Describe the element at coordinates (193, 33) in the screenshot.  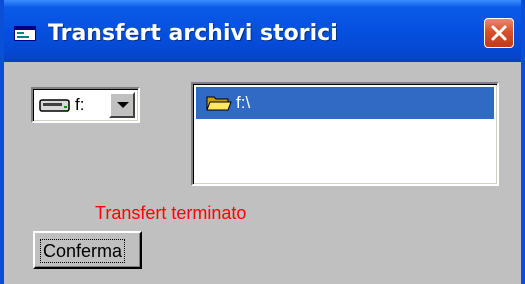
I see `window-title: Transfert archivi storici` at that location.